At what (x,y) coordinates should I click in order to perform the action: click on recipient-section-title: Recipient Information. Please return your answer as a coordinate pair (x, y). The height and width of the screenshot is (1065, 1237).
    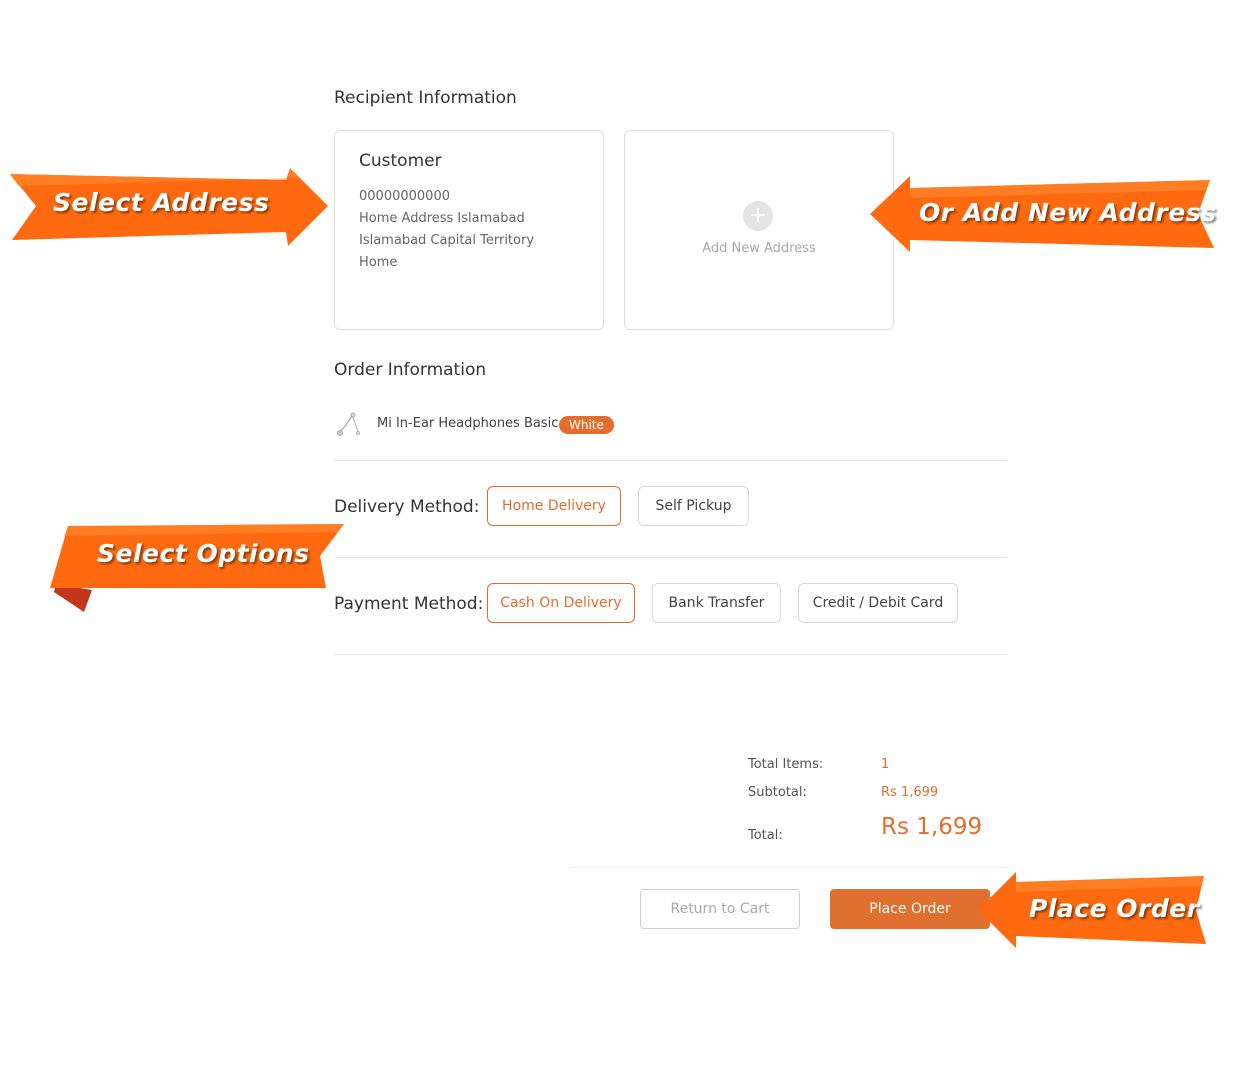
    Looking at the image, I should click on (425, 98).